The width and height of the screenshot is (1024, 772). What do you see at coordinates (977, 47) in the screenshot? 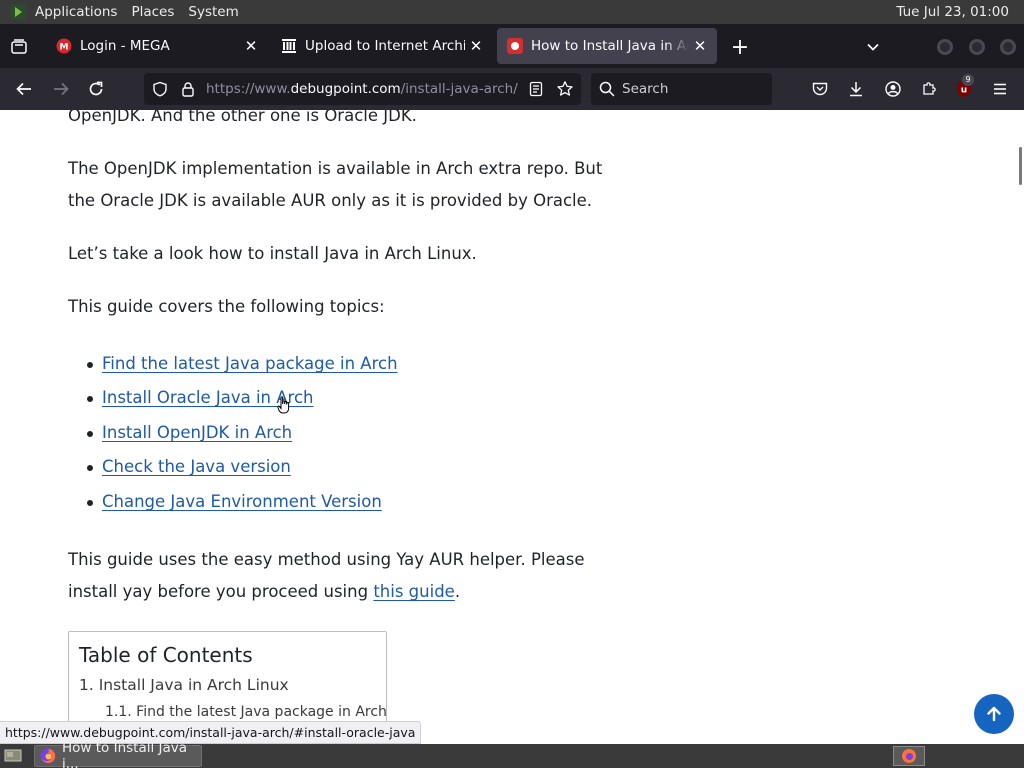
I see `maximize-window-icon` at bounding box center [977, 47].